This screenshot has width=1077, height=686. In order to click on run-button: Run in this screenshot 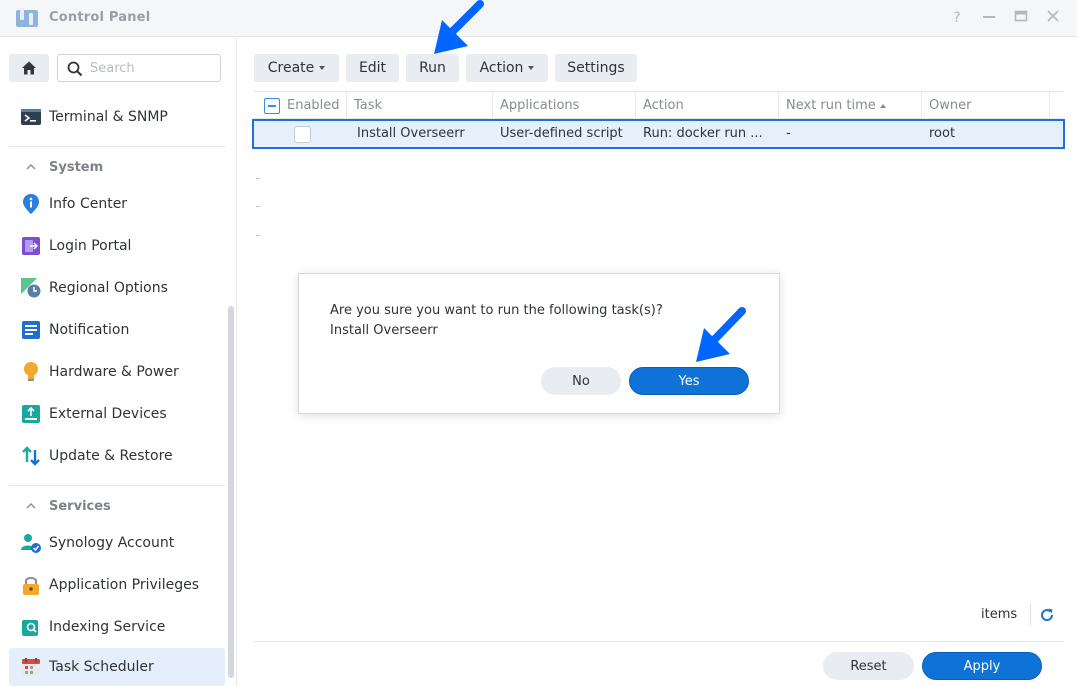, I will do `click(432, 68)`.